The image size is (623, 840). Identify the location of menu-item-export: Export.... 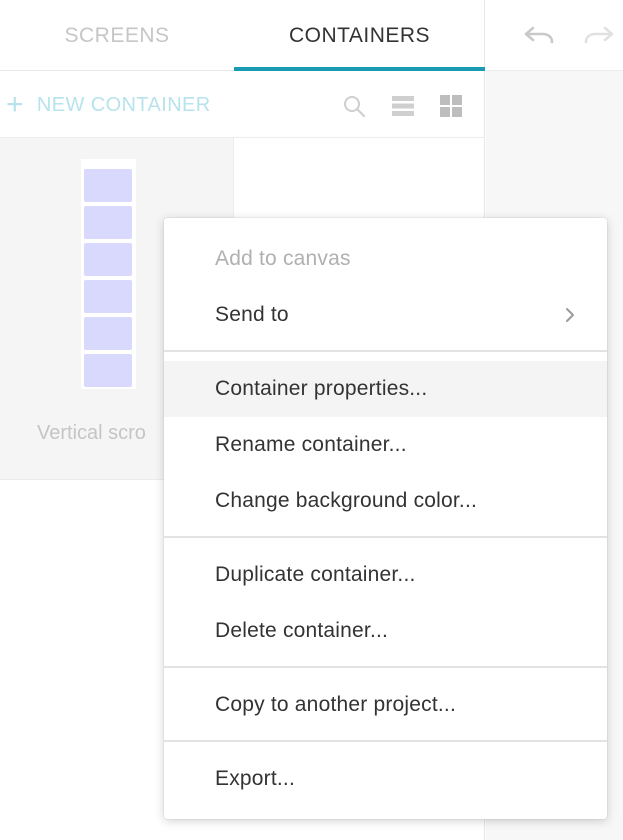
(385, 779).